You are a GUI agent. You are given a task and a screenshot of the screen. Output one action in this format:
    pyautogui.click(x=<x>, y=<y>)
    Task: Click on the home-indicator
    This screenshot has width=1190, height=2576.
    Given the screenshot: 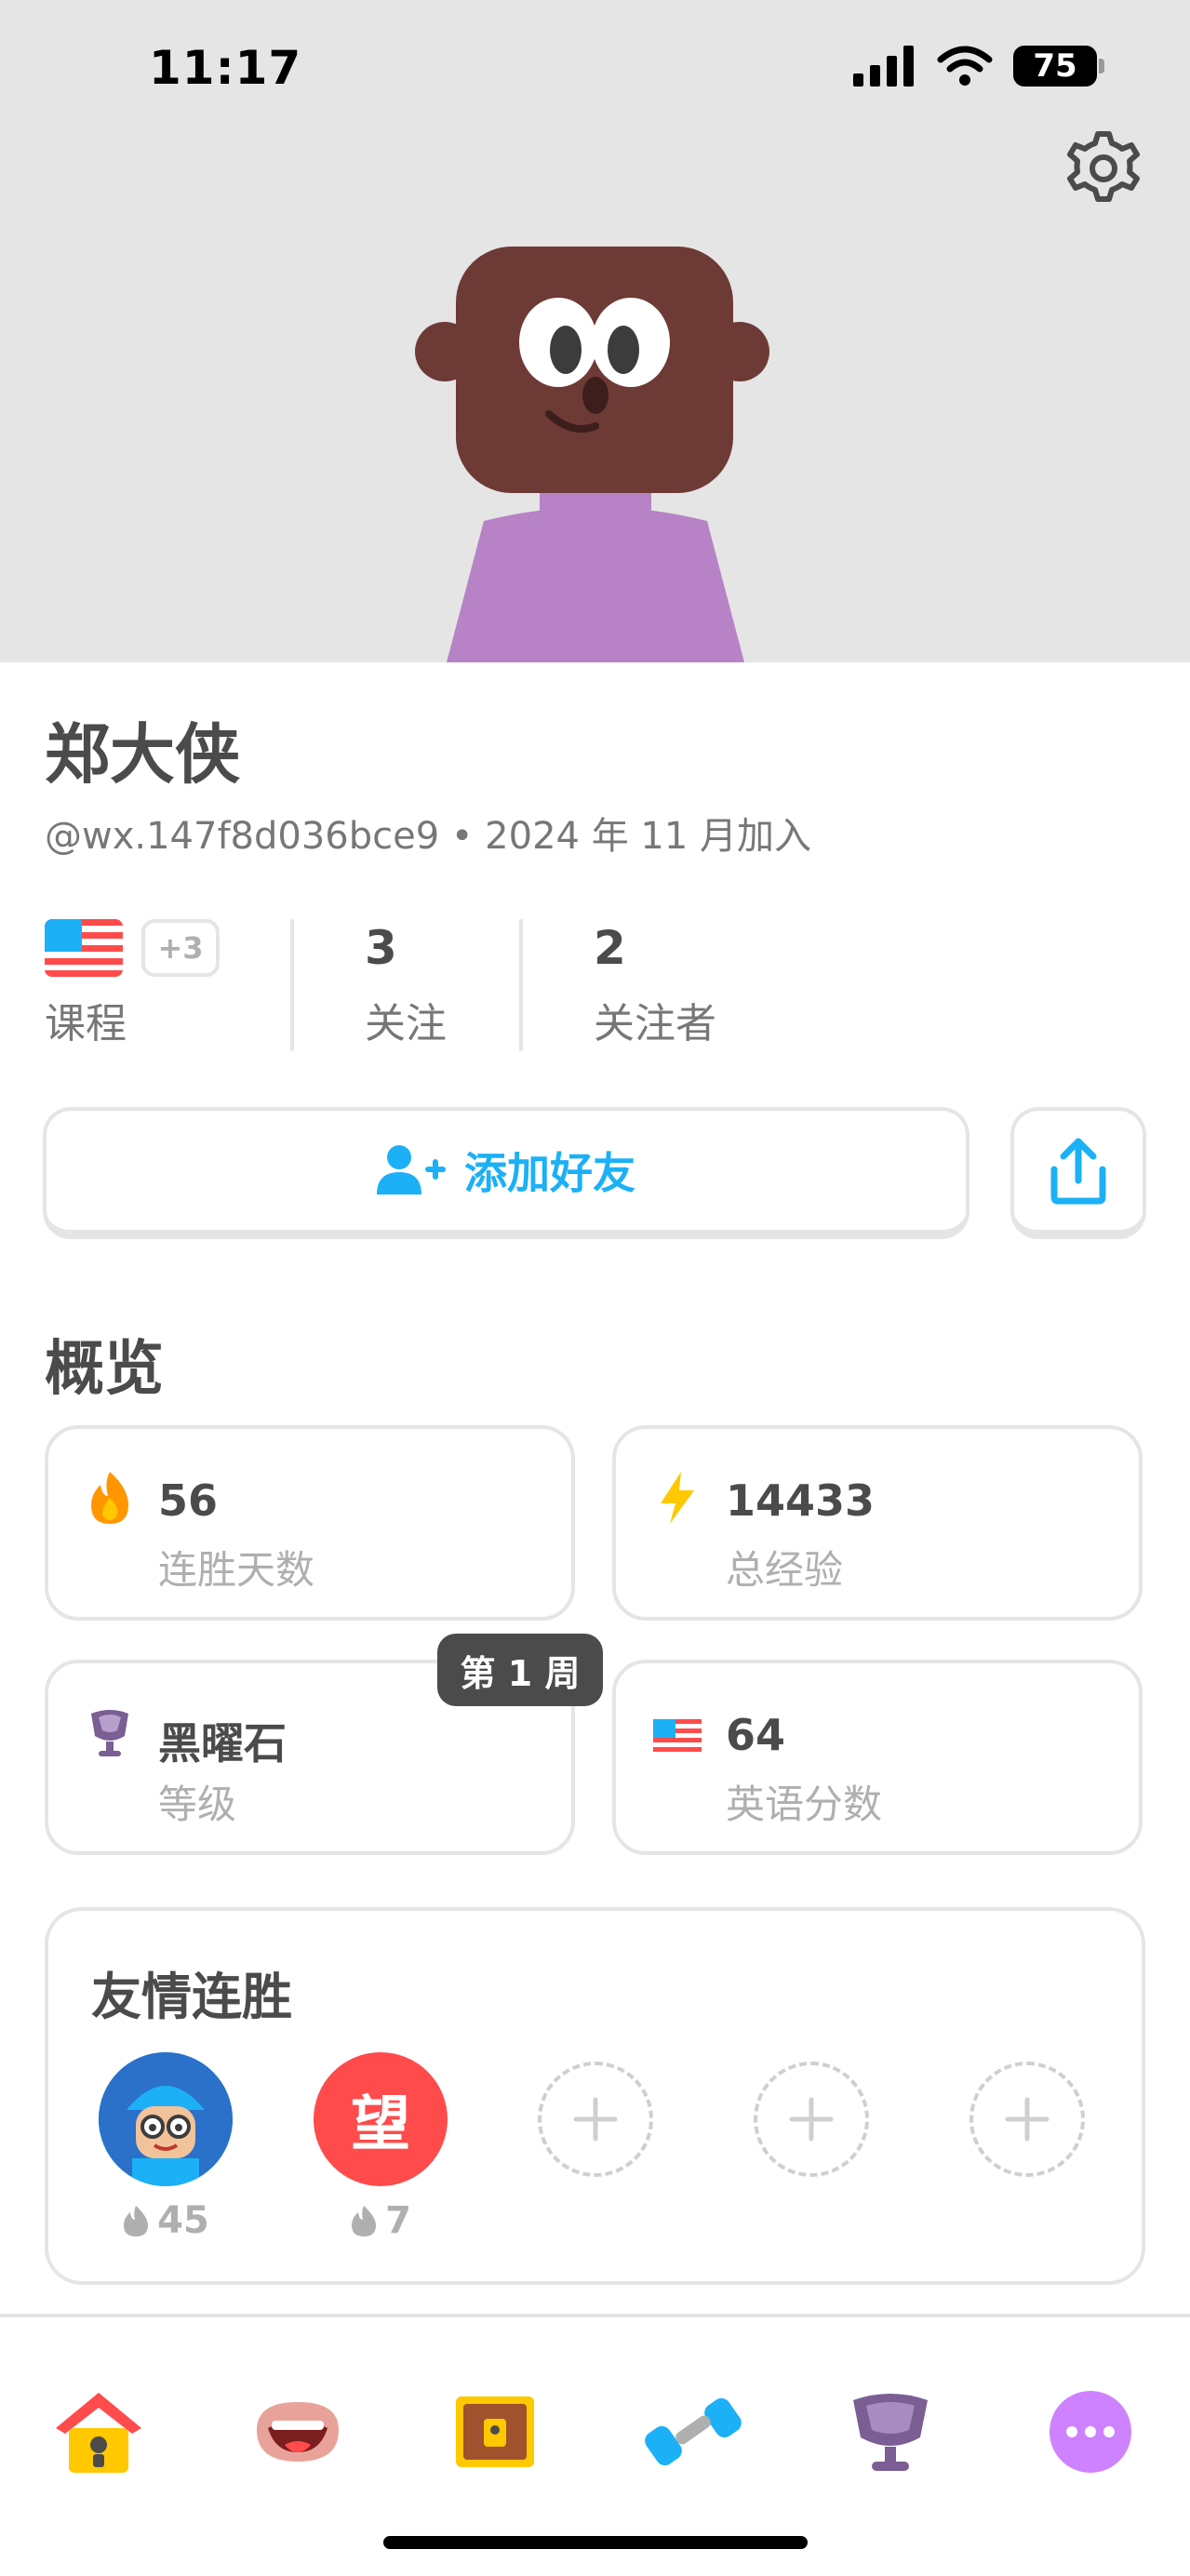 What is the action you would take?
    pyautogui.click(x=595, y=2542)
    